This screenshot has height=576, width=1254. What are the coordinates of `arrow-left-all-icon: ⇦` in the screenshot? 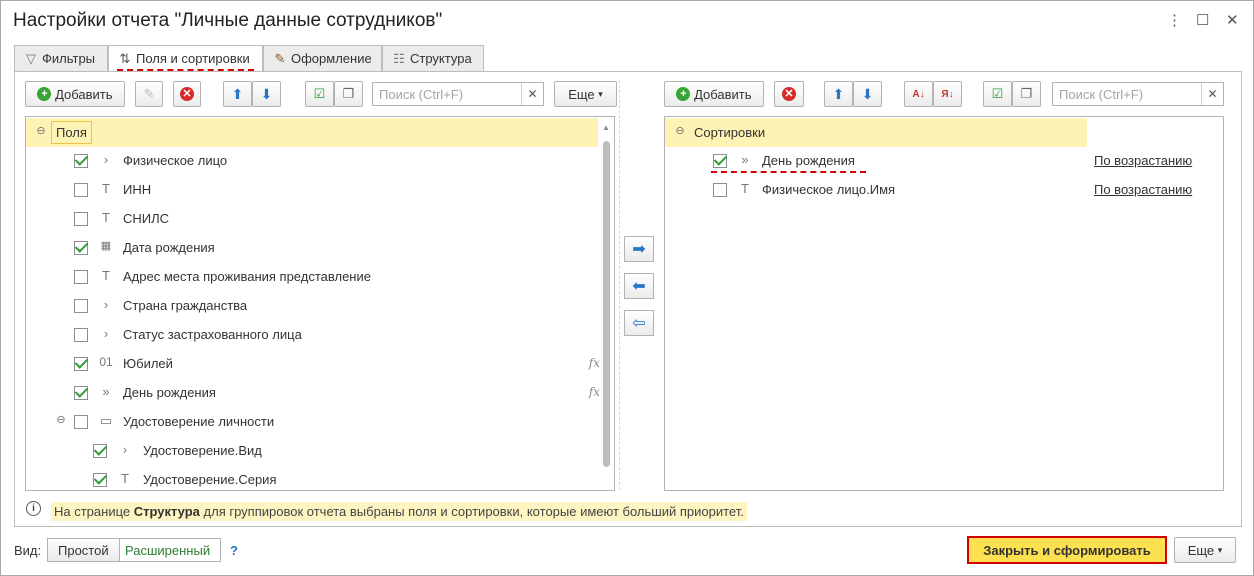 It's located at (639, 323).